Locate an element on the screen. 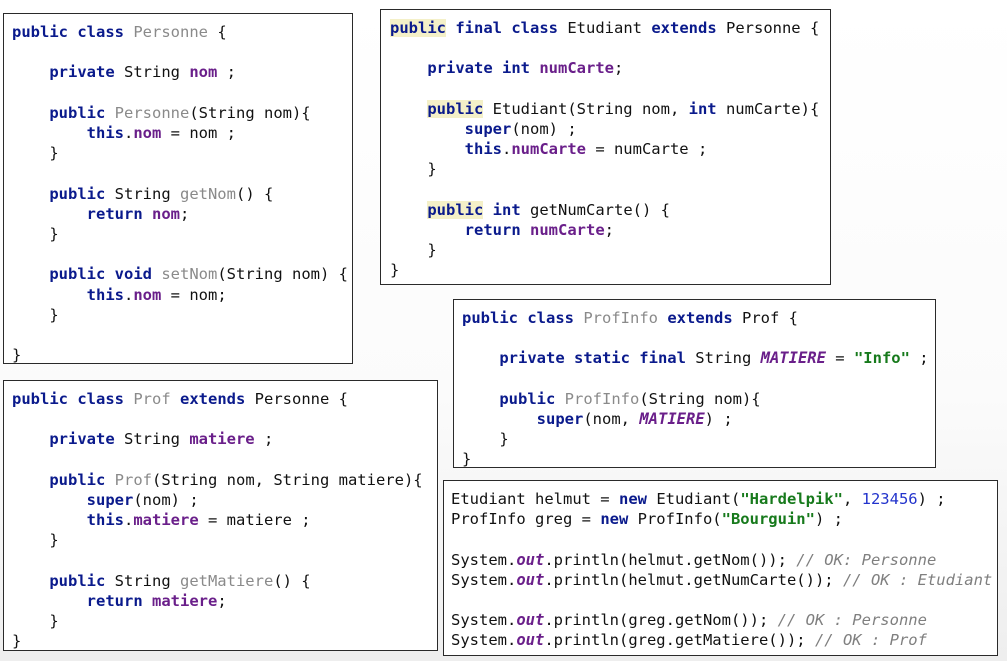  code-line: public String getNom() { is located at coordinates (142, 194).